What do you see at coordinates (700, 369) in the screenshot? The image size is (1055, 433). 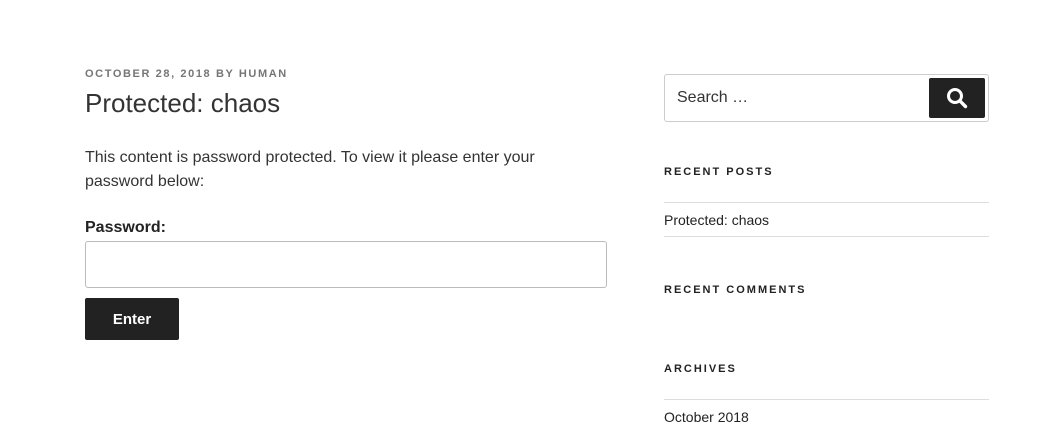 I see `archives-heading: ARCHIVES` at bounding box center [700, 369].